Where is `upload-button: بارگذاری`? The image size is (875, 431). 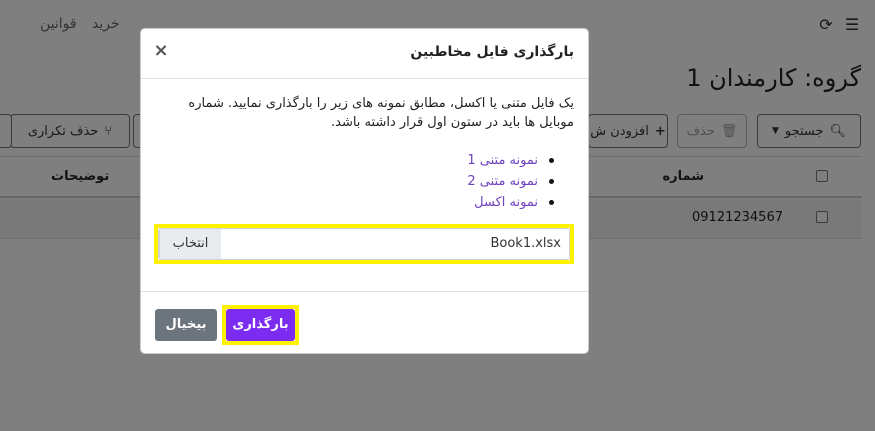
upload-button: بارگذاری is located at coordinates (260, 325).